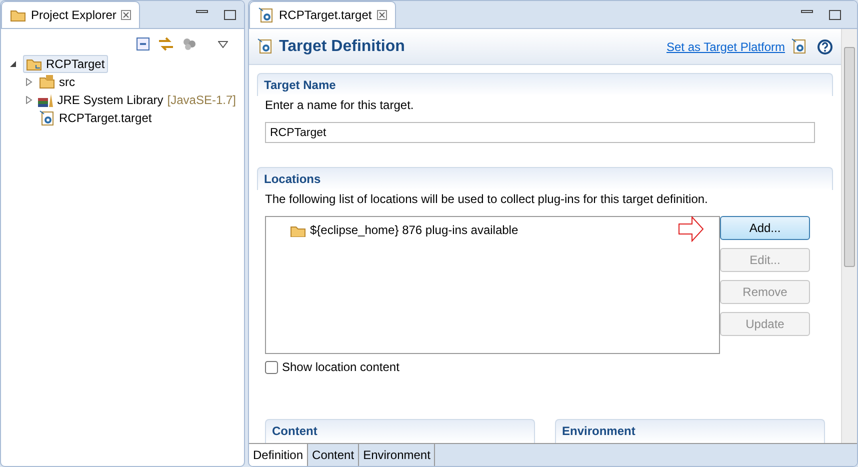 Image resolution: width=858 pixels, height=467 pixels. What do you see at coordinates (70, 14) in the screenshot?
I see `view-tab: Project Explorer` at bounding box center [70, 14].